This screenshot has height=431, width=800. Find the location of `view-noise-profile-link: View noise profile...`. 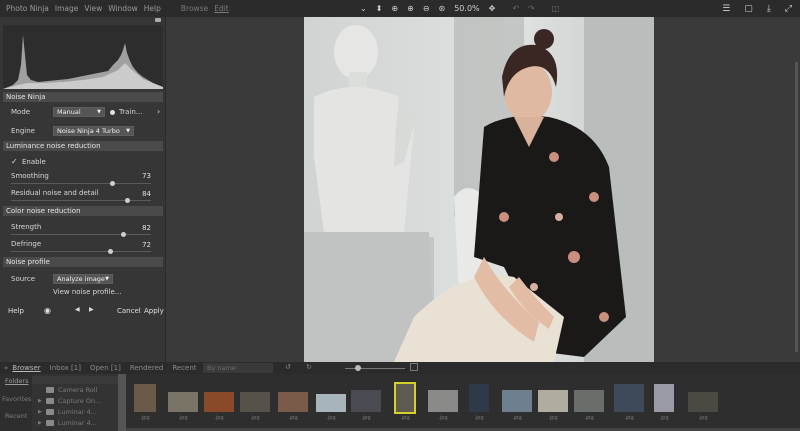

view-noise-profile-link: View noise profile... is located at coordinates (87, 292).